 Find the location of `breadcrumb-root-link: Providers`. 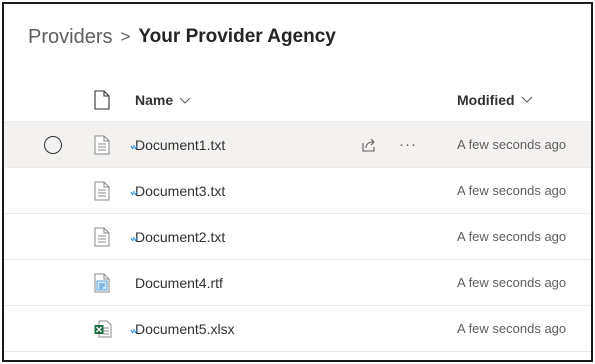

breadcrumb-root-link: Providers is located at coordinates (70, 37).